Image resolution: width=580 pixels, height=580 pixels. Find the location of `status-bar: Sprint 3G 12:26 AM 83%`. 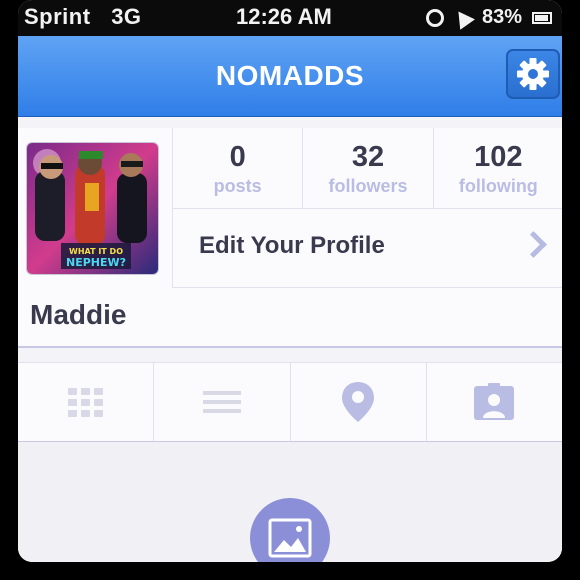

status-bar: Sprint 3G 12:26 AM 83% is located at coordinates (290, 18).